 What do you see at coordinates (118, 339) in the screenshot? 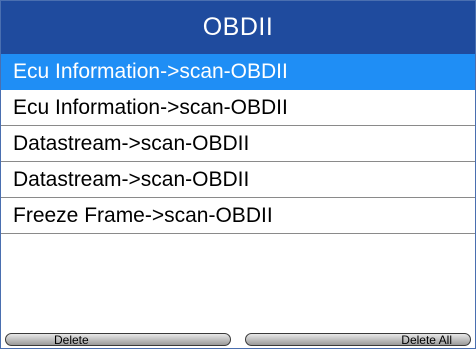
I see `delete-button: Delete` at bounding box center [118, 339].